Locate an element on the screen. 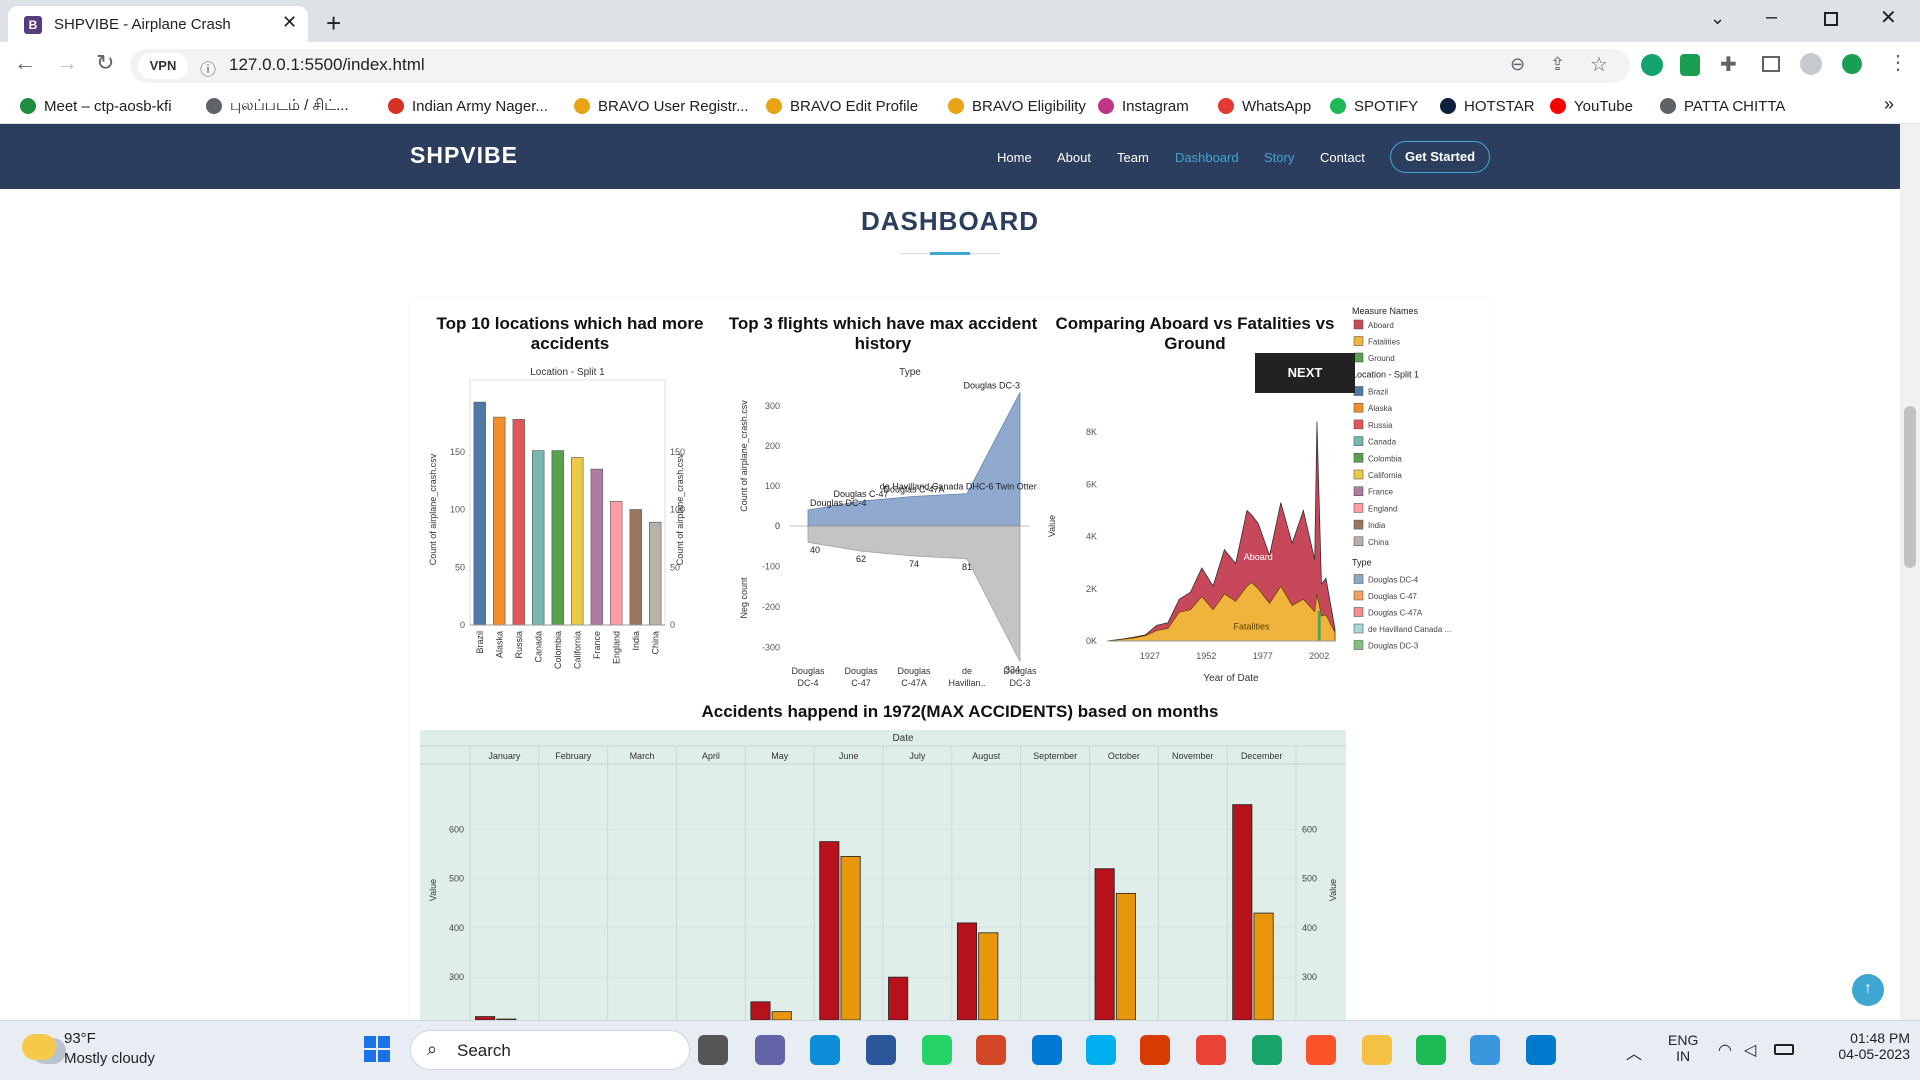  bookmark-item: BRAVO Edit Profile is located at coordinates (842, 106).